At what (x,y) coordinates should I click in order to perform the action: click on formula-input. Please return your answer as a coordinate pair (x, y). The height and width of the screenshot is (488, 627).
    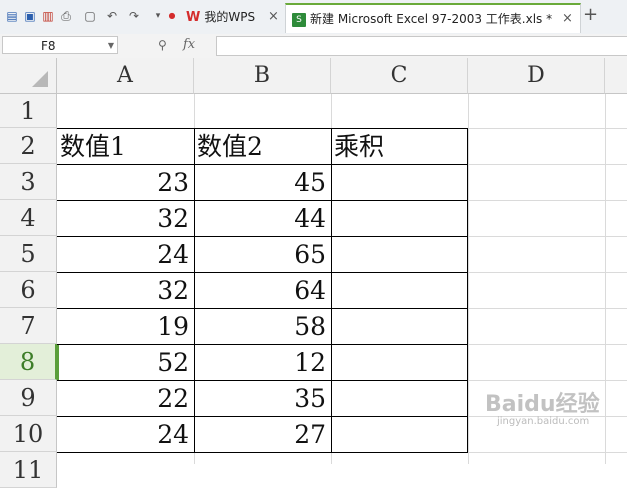
    Looking at the image, I should click on (421, 46).